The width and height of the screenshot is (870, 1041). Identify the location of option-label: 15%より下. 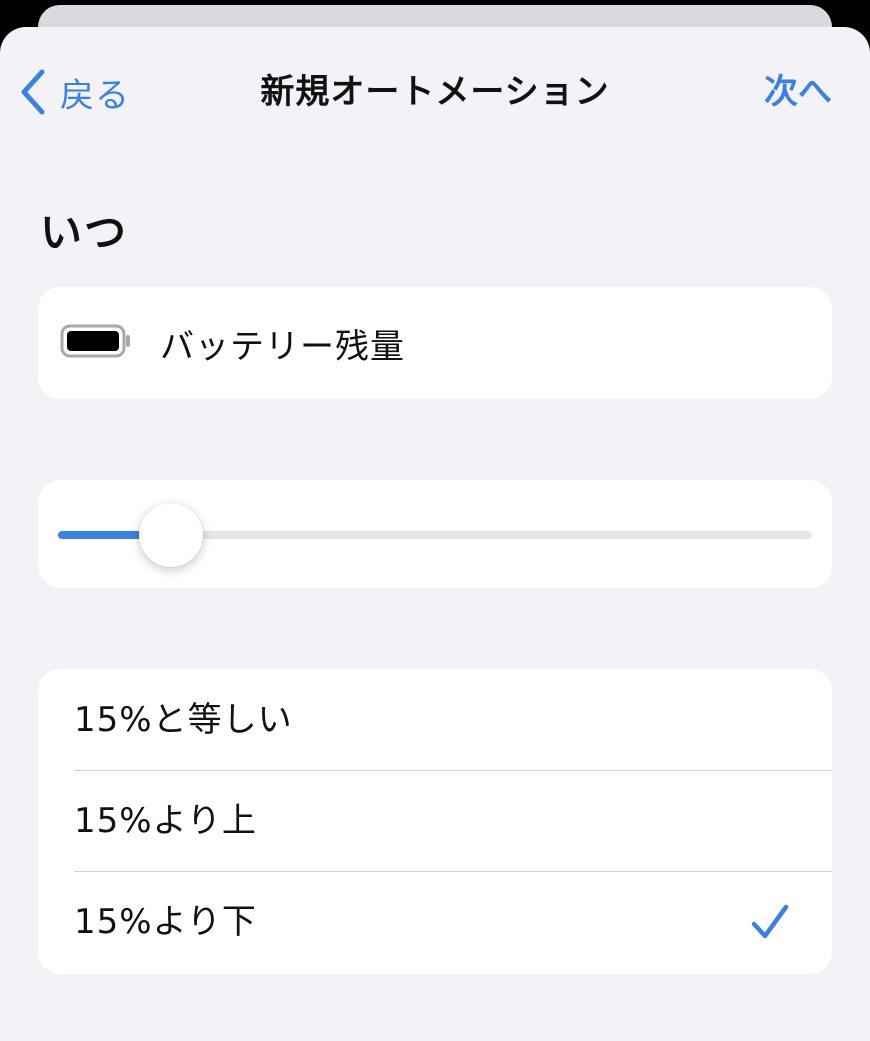
(165, 922).